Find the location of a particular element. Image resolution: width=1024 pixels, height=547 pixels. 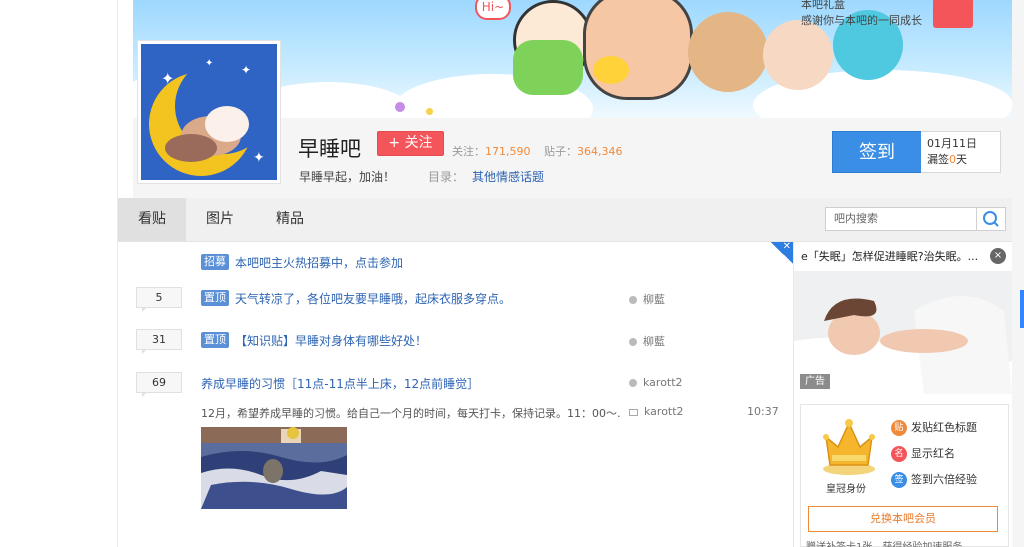

post-stat-label: 贴子： is located at coordinates (560, 151).